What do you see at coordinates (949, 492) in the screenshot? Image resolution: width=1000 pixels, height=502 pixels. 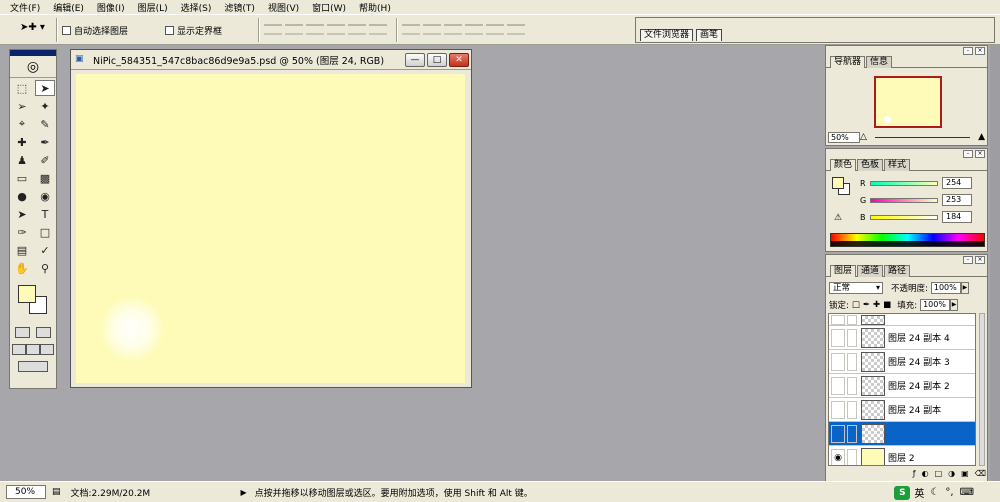 I see `ime-punctuation-icon: °,` at bounding box center [949, 492].